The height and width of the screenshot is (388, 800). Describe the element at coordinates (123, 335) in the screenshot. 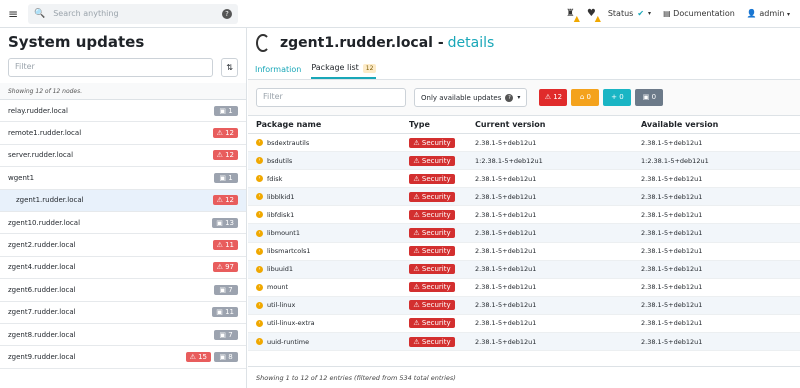

I see `list-item: zgent8.rudder.local ▣ 7` at that location.